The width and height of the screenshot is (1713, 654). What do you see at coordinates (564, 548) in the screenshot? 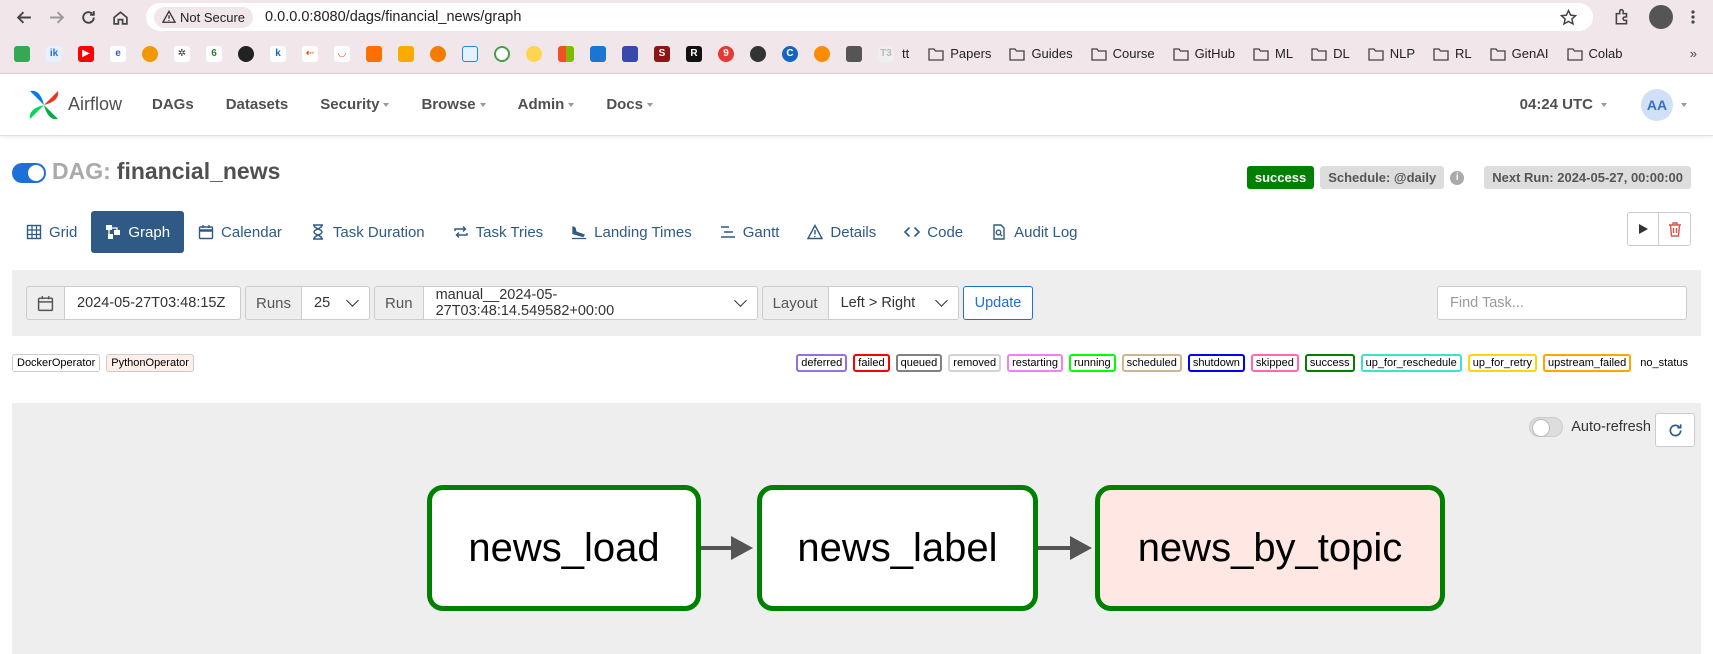
I see `task-node-news-load: news_load` at bounding box center [564, 548].